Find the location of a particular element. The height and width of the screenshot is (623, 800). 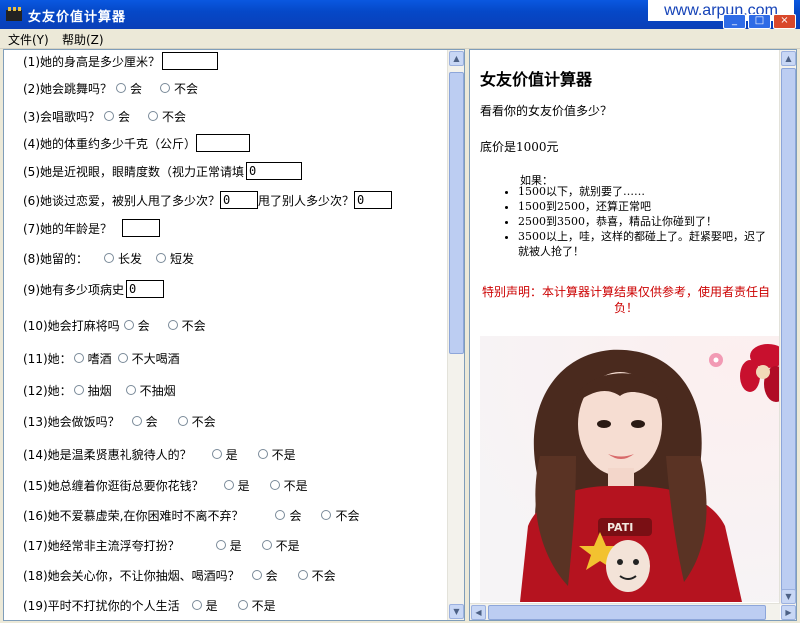

info-subtitle: 看看你的女友价值多少？ is located at coordinates (546, 111).